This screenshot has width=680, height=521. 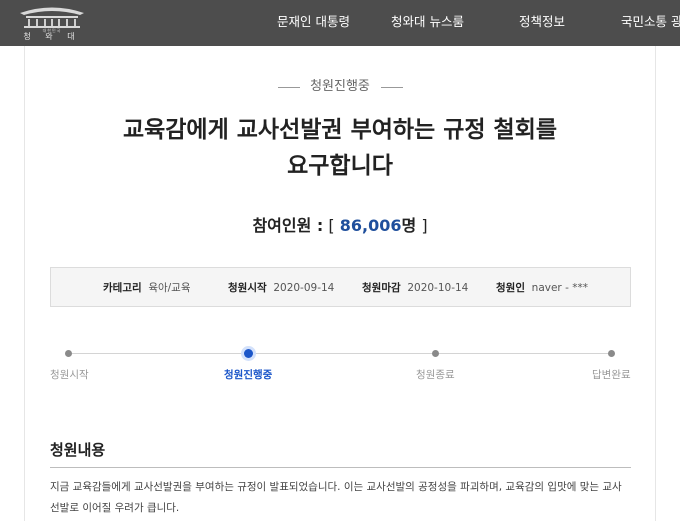 I want to click on info-author-value: naver - ***, so click(x=559, y=288).